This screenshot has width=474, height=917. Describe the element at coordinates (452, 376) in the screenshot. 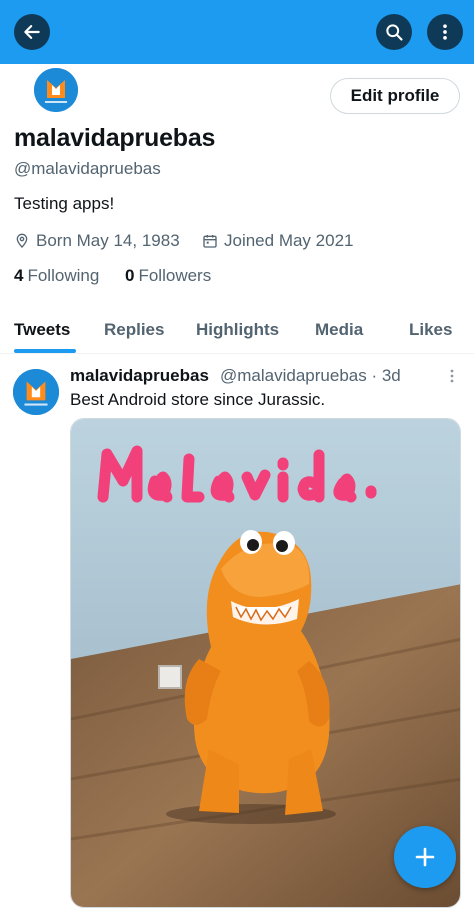

I see `tweet-more-icon` at that location.